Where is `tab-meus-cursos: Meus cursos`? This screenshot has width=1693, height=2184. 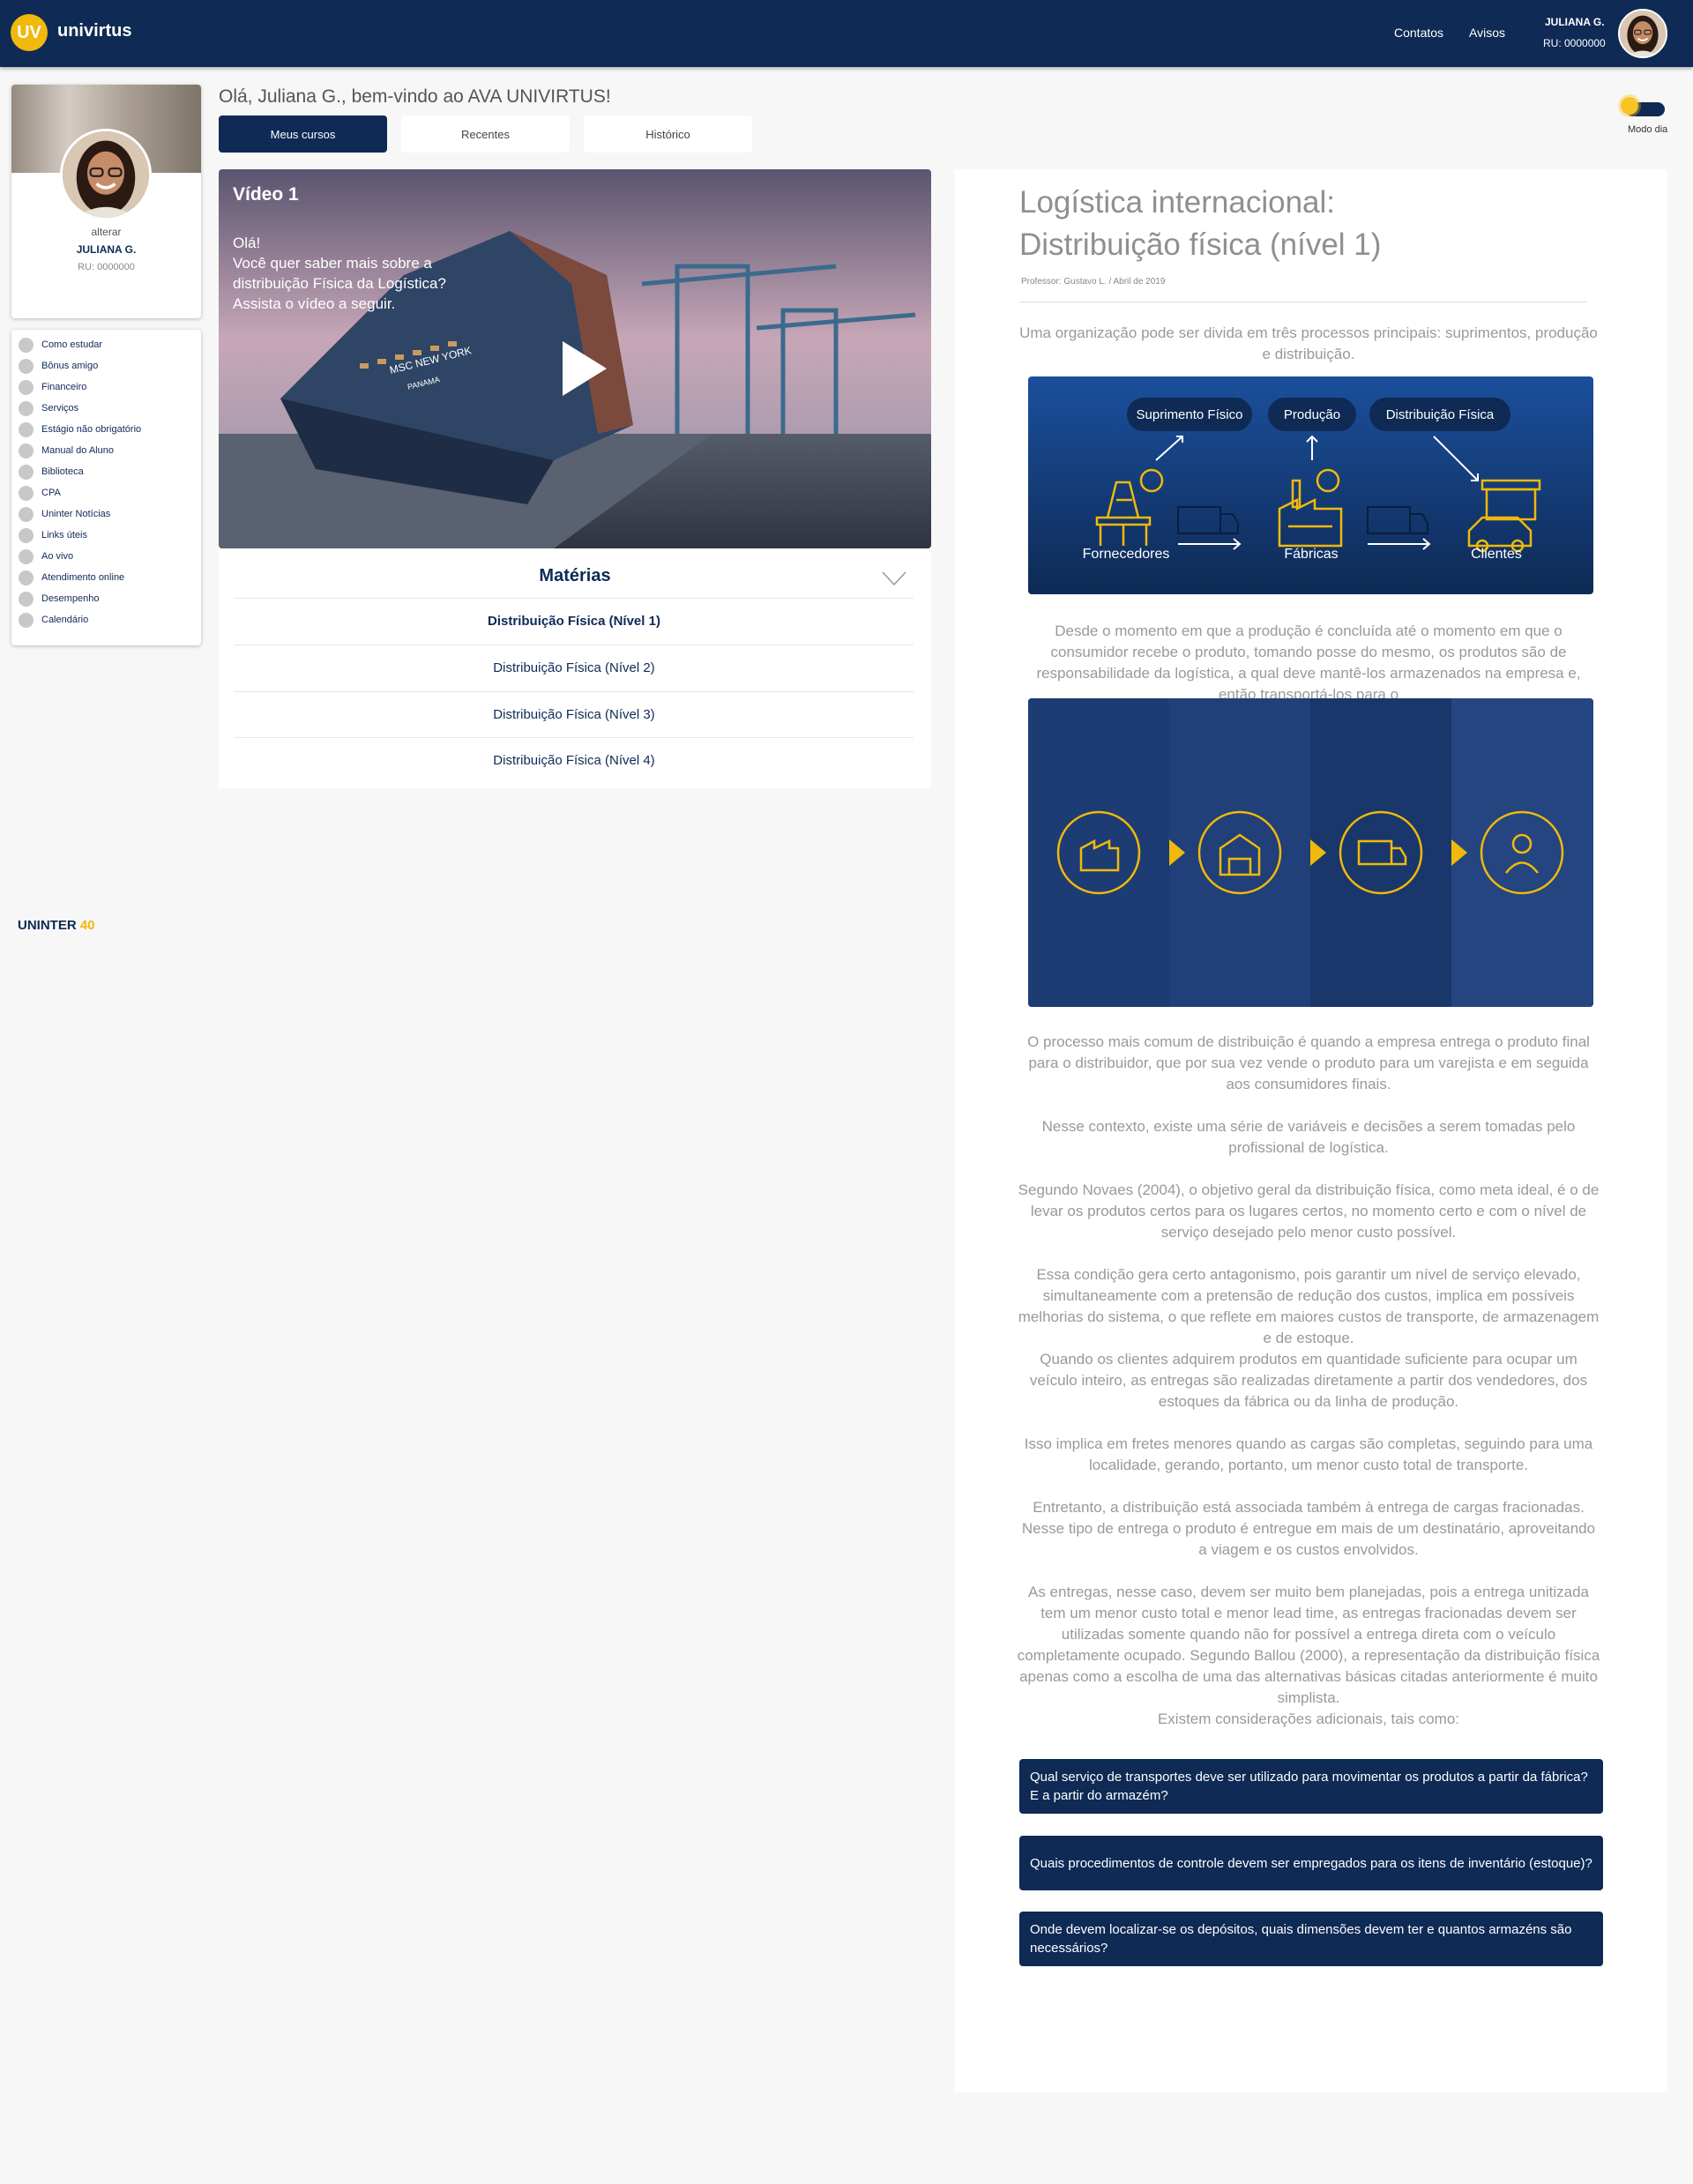 tab-meus-cursos: Meus cursos is located at coordinates (303, 134).